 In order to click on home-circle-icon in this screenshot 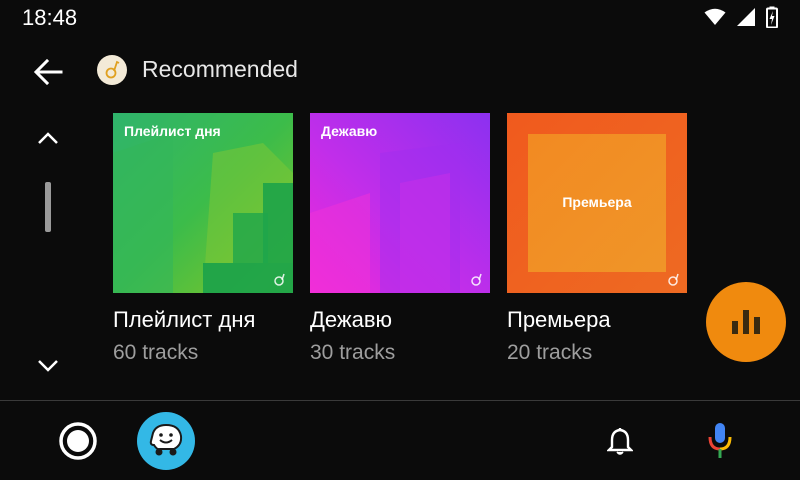, I will do `click(78, 441)`.